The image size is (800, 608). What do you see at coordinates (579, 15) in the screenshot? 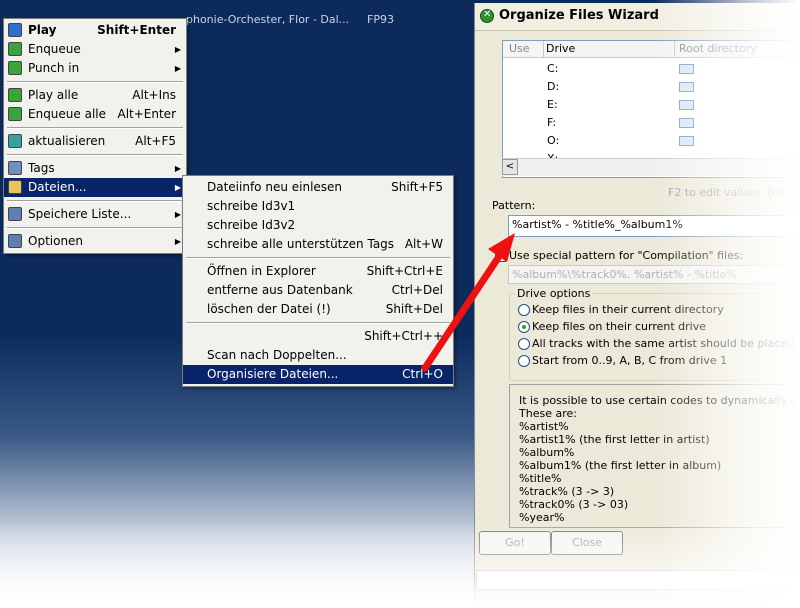
I see `wizard-title: Organize Files Wizard` at bounding box center [579, 15].